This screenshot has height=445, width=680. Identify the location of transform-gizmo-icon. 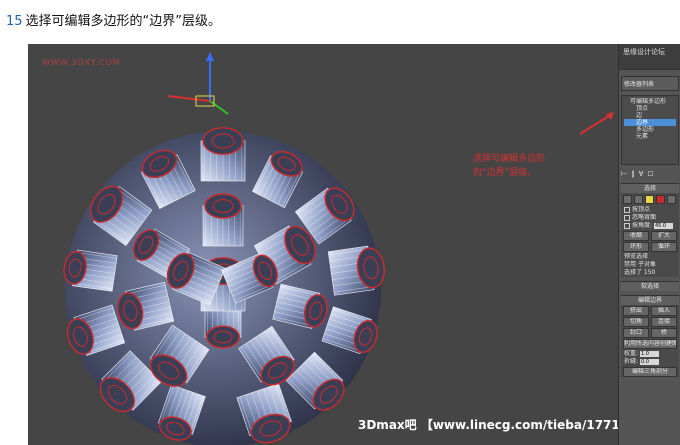
(198, 83).